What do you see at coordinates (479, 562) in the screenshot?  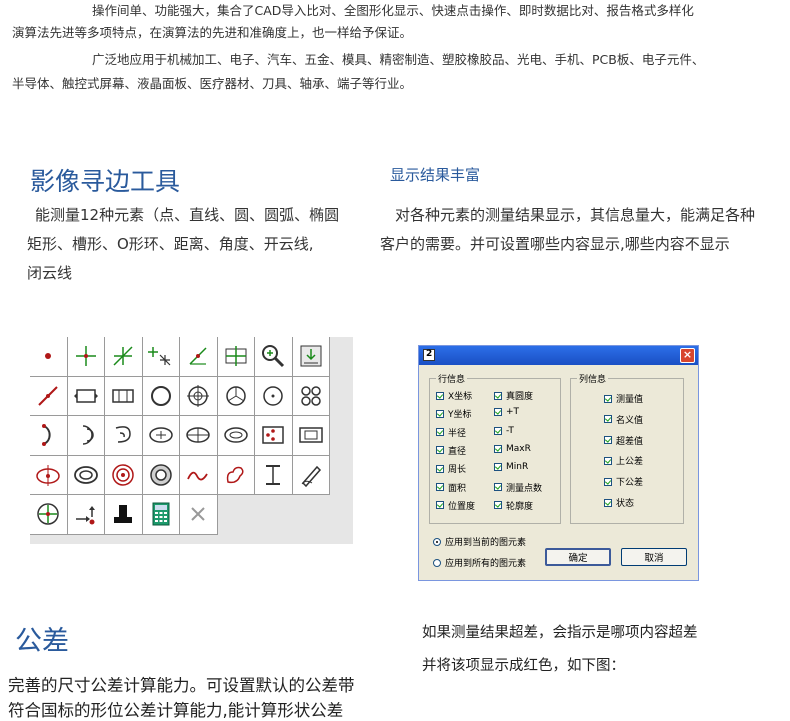 I see `apply-all-radio: 应用到所有的图元素` at bounding box center [479, 562].